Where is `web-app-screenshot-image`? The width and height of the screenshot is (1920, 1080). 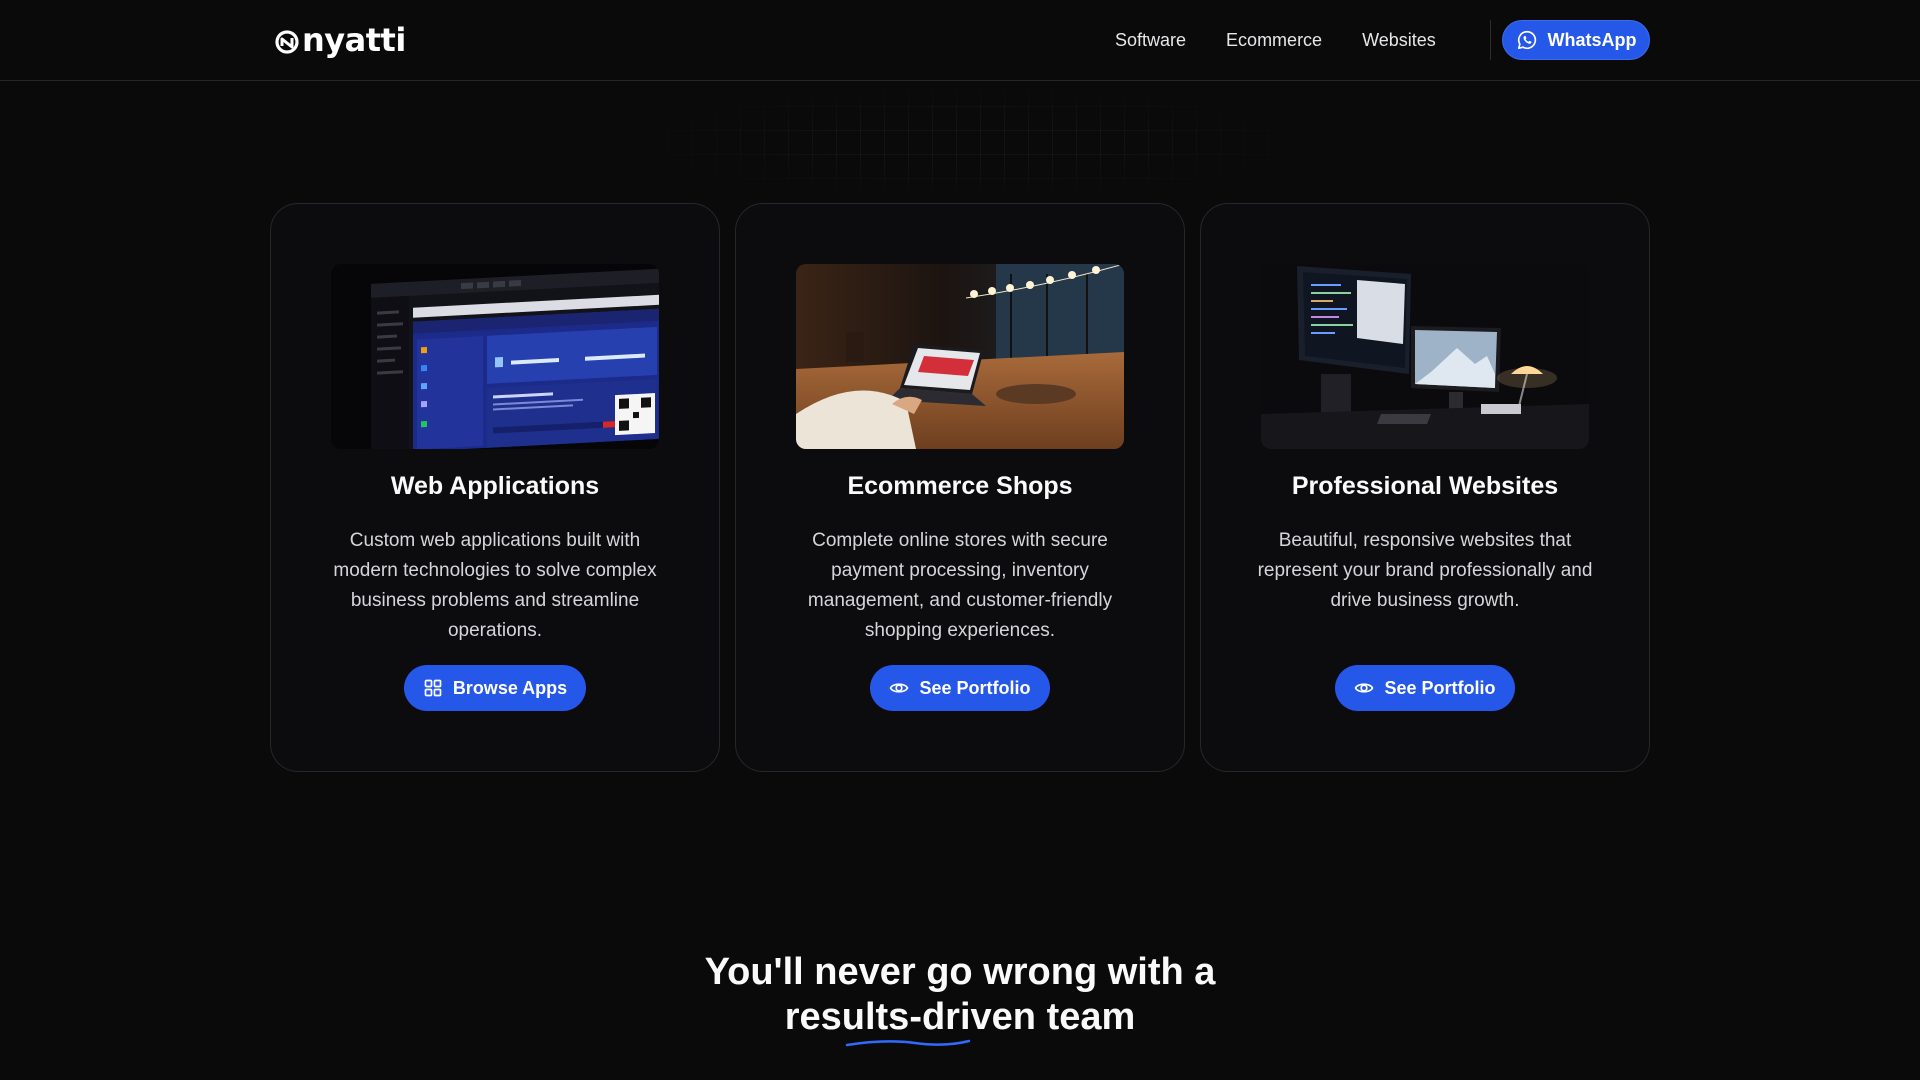
web-app-screenshot-image is located at coordinates (495, 356).